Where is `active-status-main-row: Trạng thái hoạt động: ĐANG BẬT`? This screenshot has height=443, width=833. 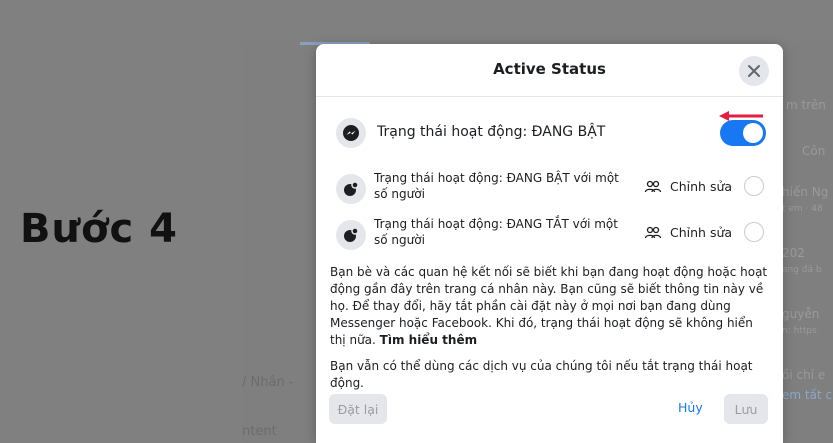 active-status-main-row: Trạng thái hoạt động: ĐANG BẬT is located at coordinates (551, 133).